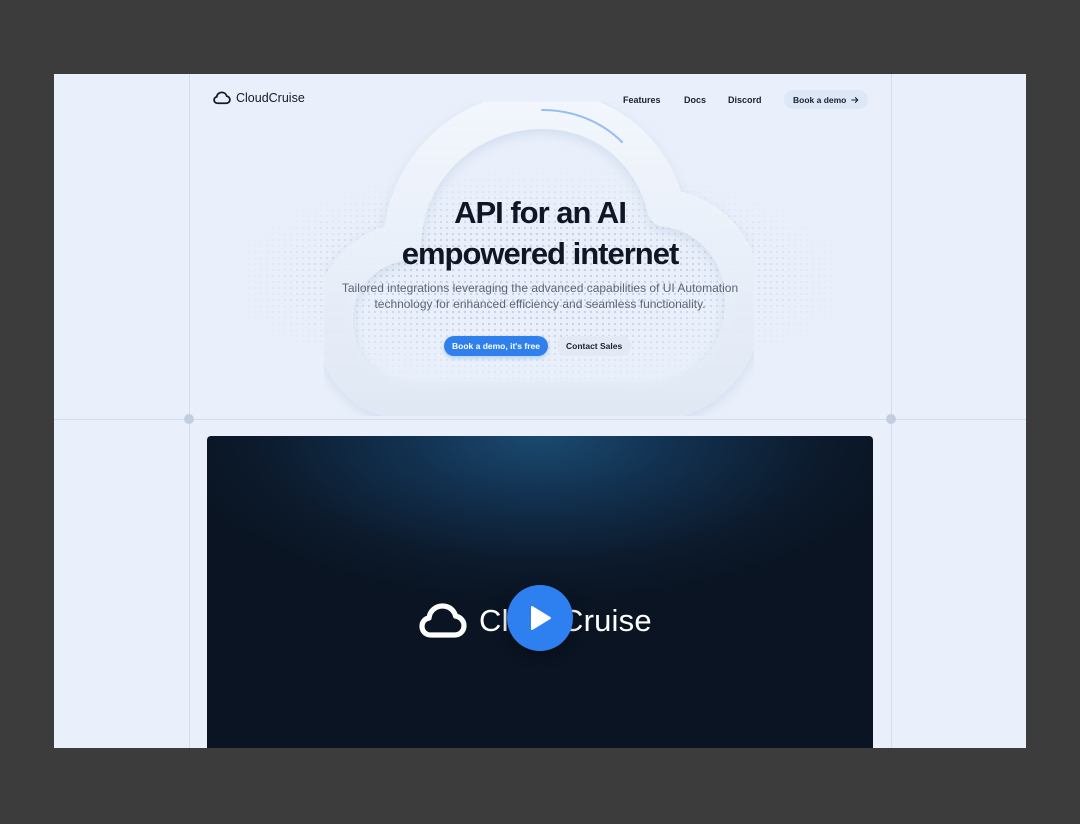 The height and width of the screenshot is (824, 1080). Describe the element at coordinates (820, 99) in the screenshot. I see `book-demo-nav-label: Book a demo` at that location.